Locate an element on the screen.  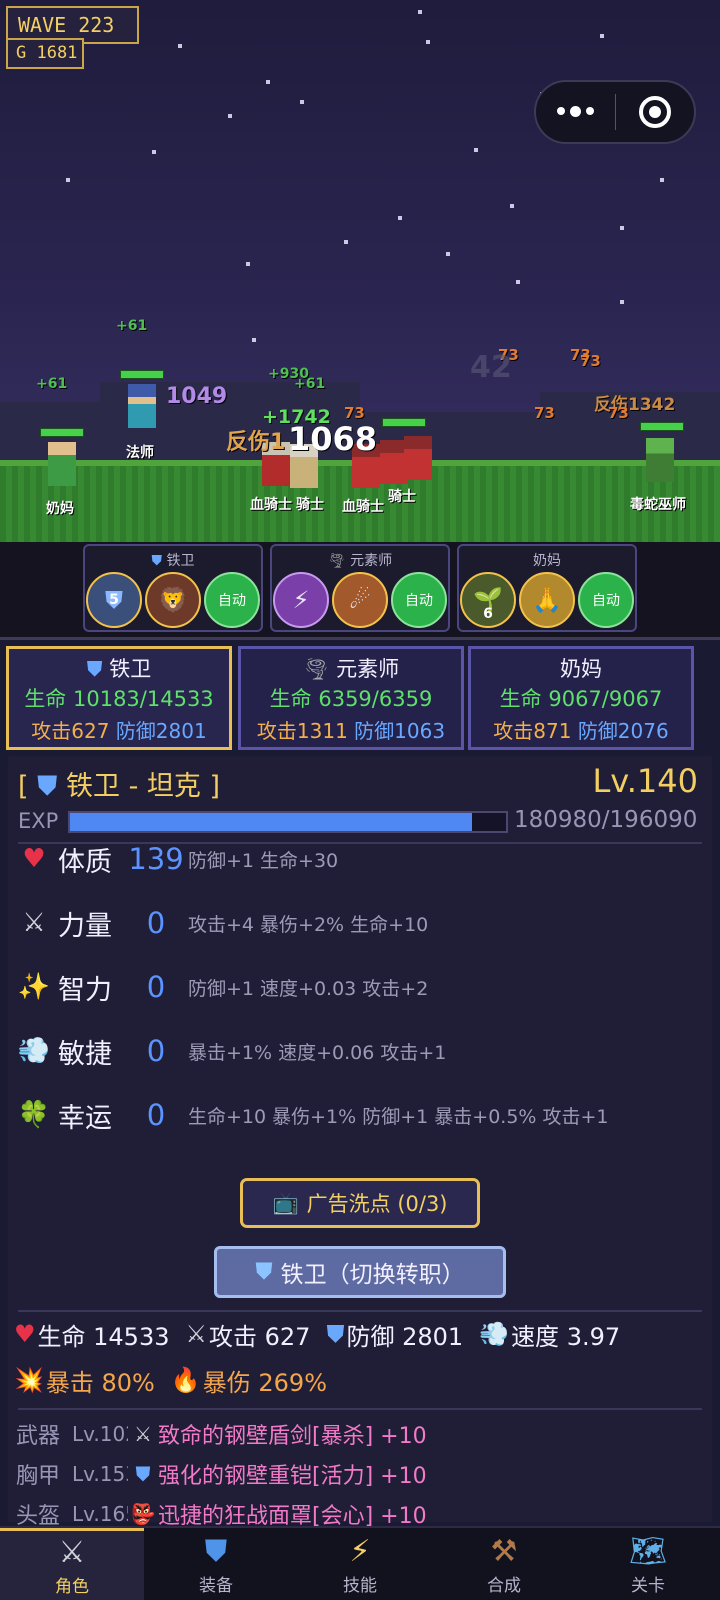
comet-icon: ☄ is located at coordinates (360, 600).